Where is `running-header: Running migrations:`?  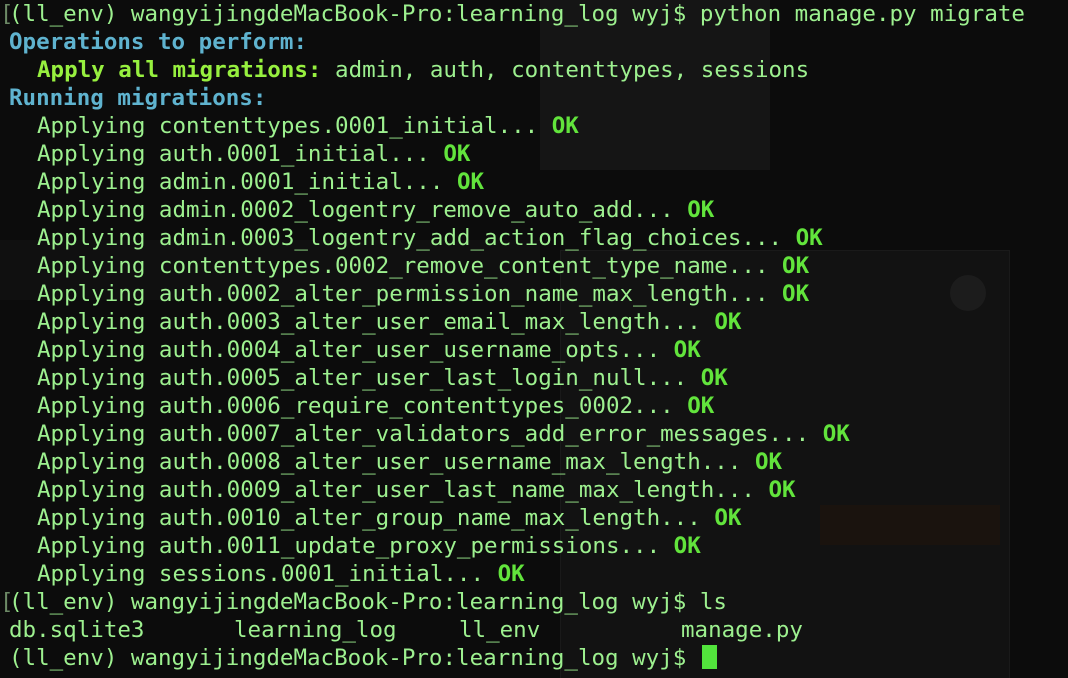 running-header: Running migrations: is located at coordinates (512, 98).